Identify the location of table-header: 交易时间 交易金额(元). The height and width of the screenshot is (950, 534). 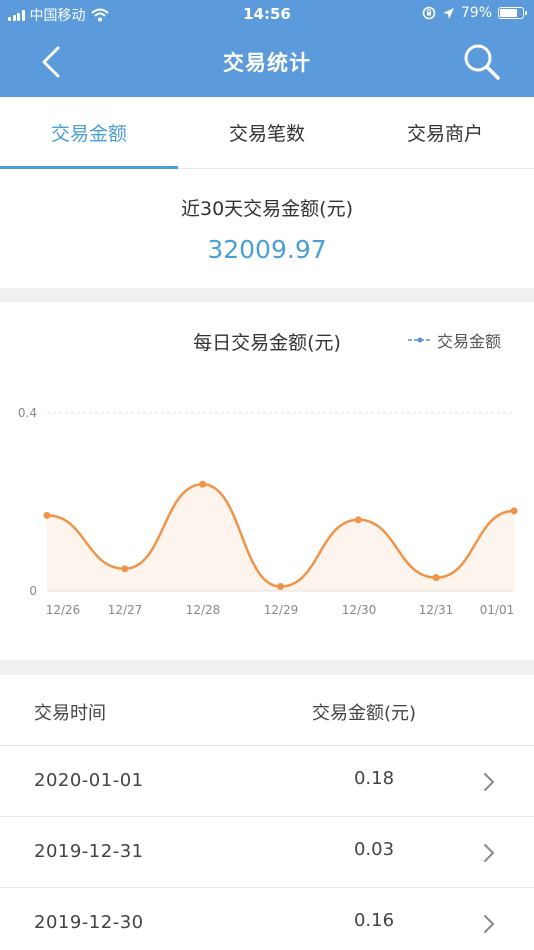
(267, 710).